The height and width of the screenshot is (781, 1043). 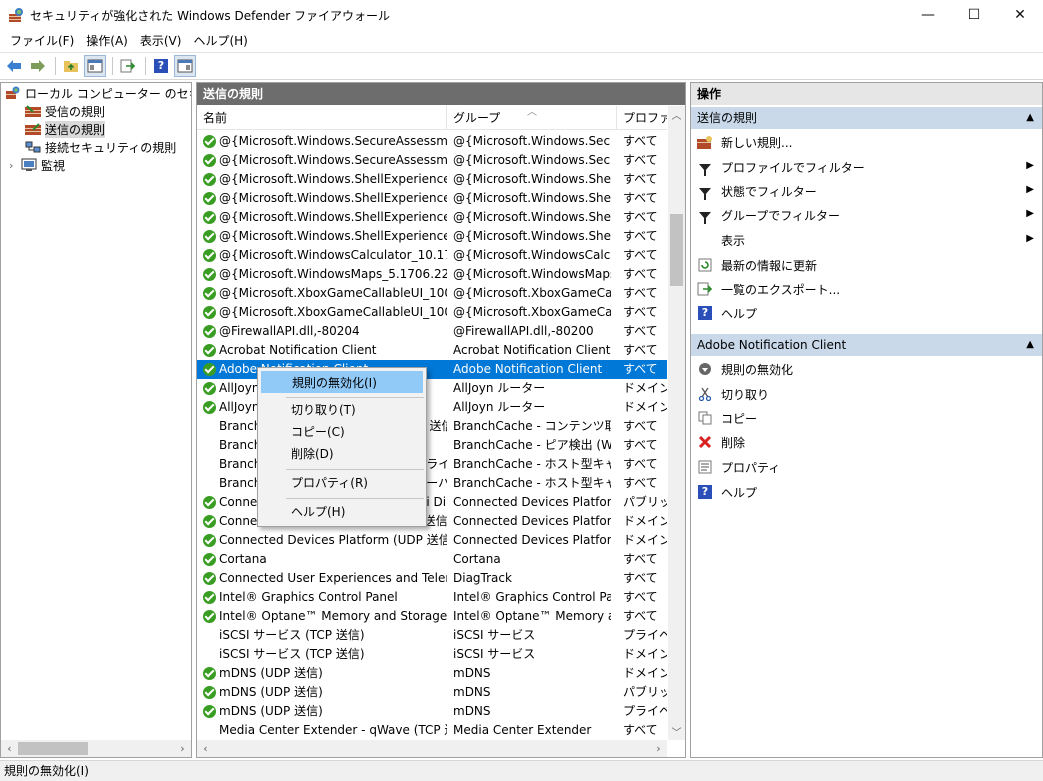 I want to click on back-arrow-icon, so click(x=14, y=66).